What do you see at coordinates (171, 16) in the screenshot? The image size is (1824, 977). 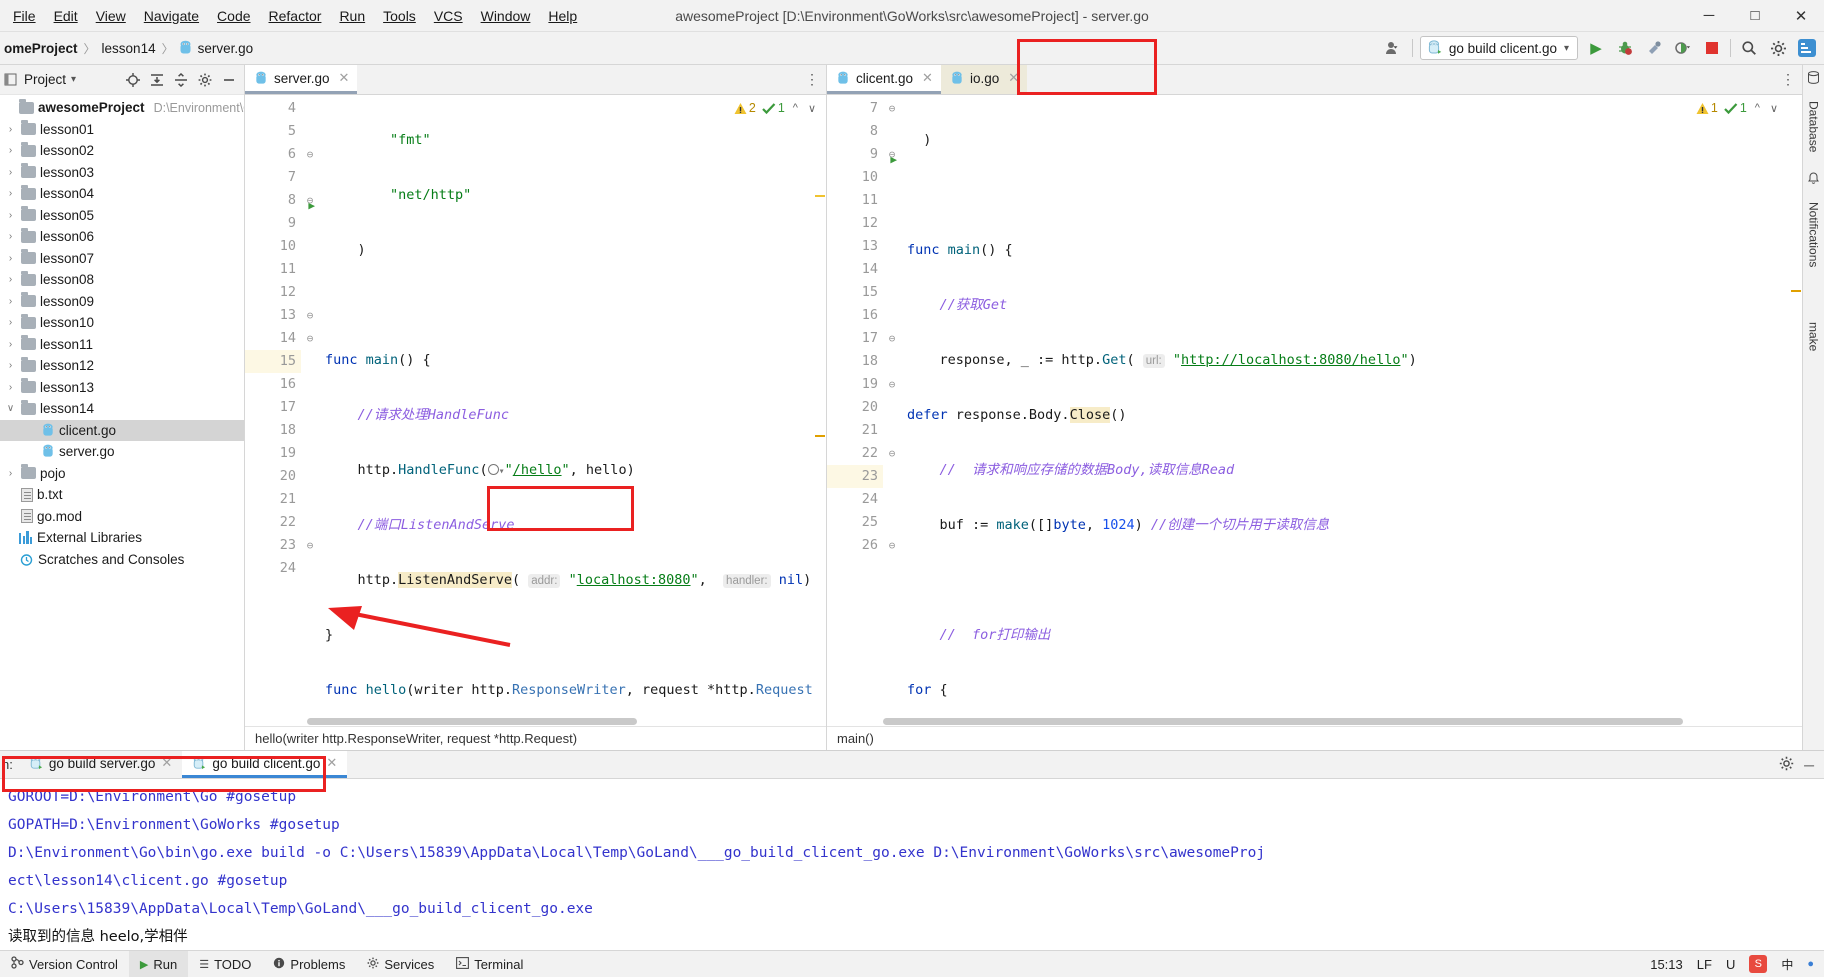 I see `menu-navigate: Navigate` at bounding box center [171, 16].